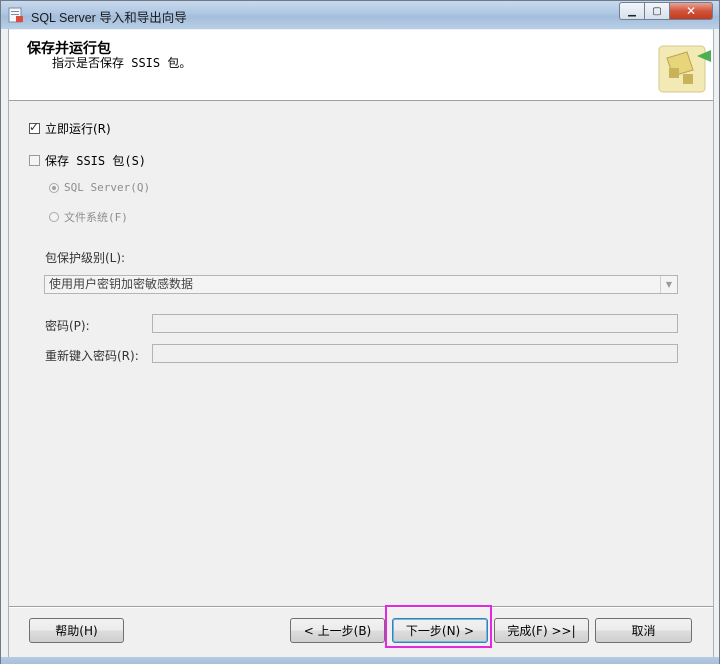 This screenshot has width=720, height=664. I want to click on window-bottom-border, so click(360, 660).